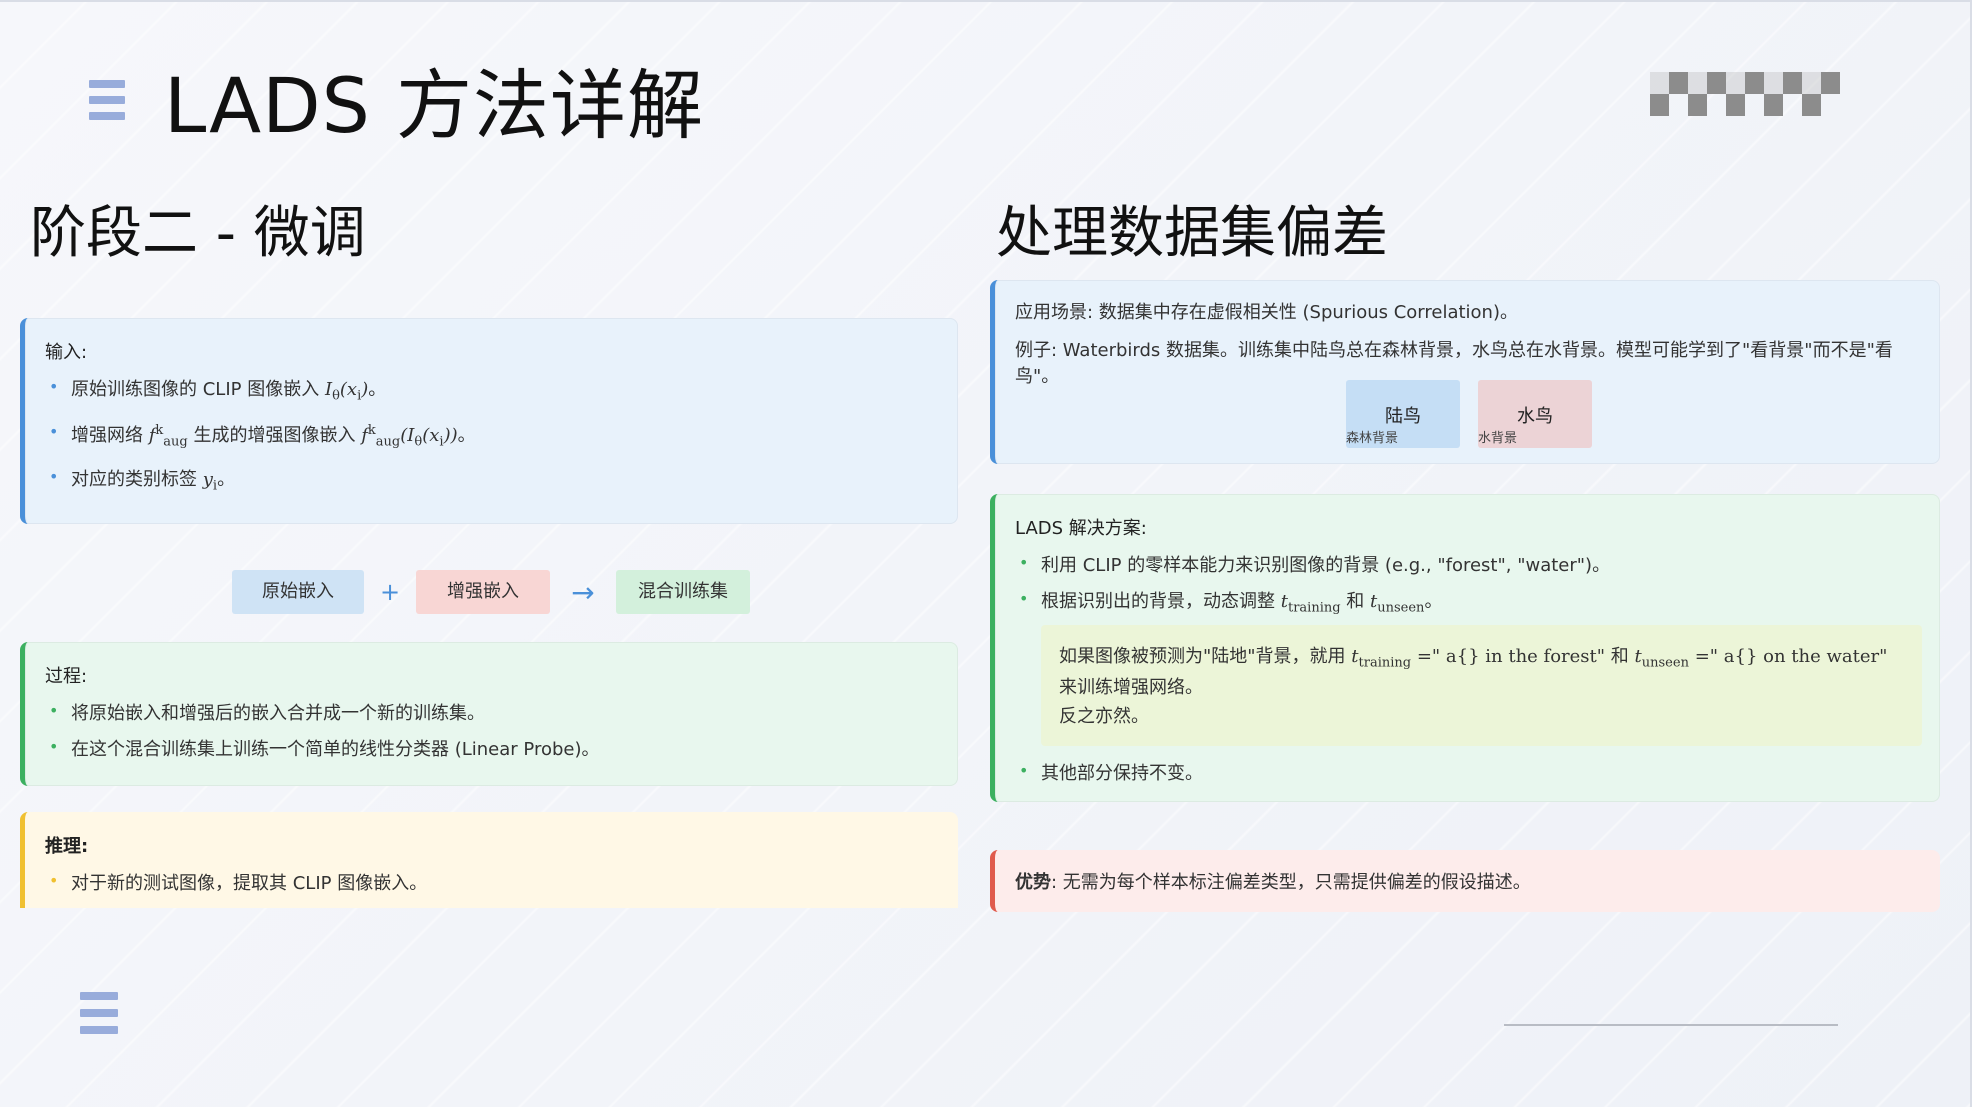 This screenshot has height=1107, width=1972. What do you see at coordinates (683, 592) in the screenshot?
I see `flow-box-mixed: 混合训练集` at bounding box center [683, 592].